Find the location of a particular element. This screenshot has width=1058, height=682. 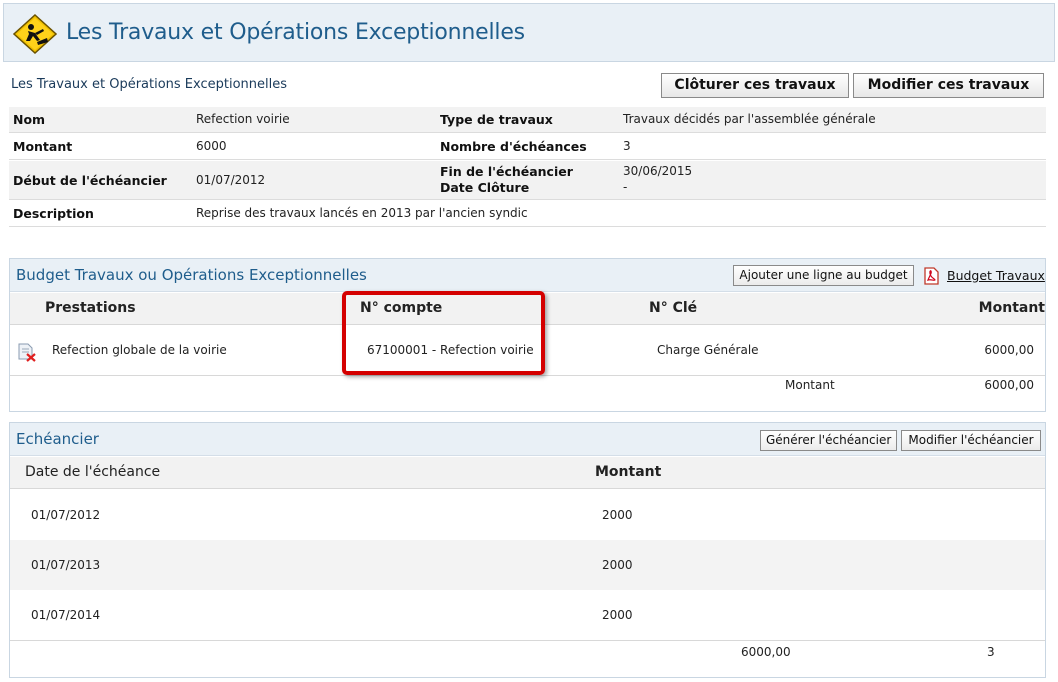

echeance-date: 01/07/2014 is located at coordinates (66, 615).